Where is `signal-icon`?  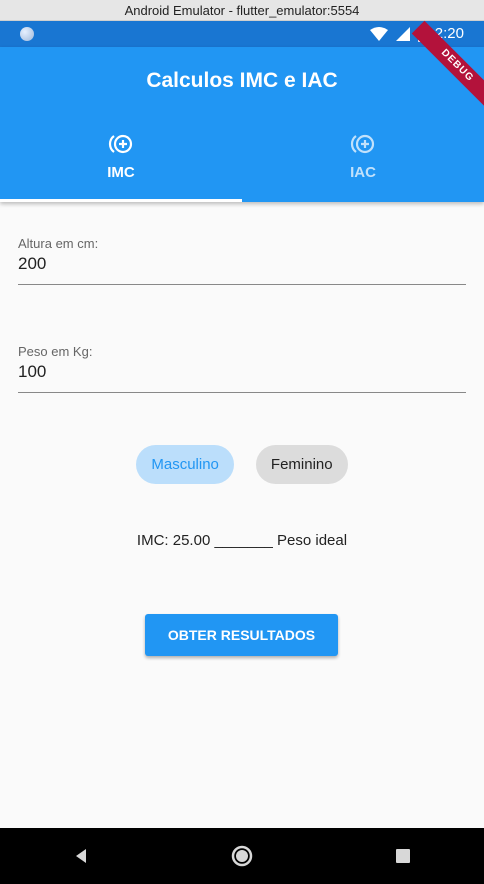
signal-icon is located at coordinates (402, 33).